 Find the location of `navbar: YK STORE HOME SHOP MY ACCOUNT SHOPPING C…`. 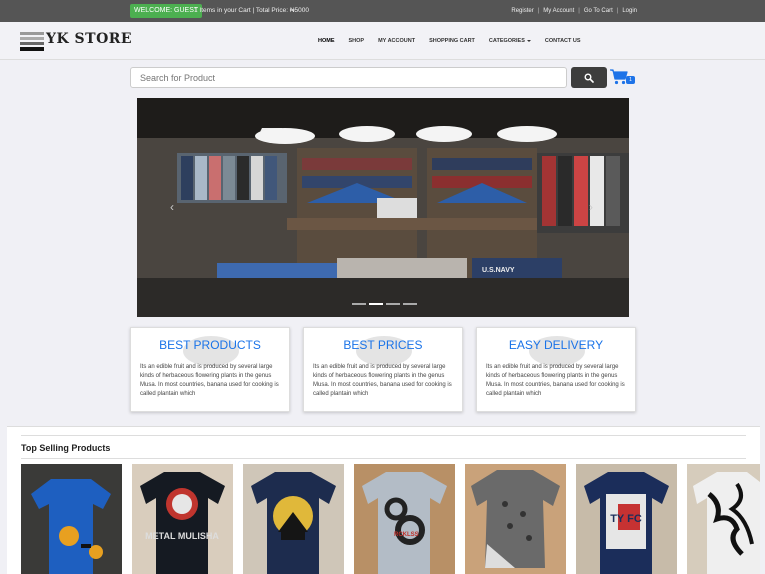

navbar: YK STORE HOME SHOP MY ACCOUNT SHOPPING C… is located at coordinates (382, 41).